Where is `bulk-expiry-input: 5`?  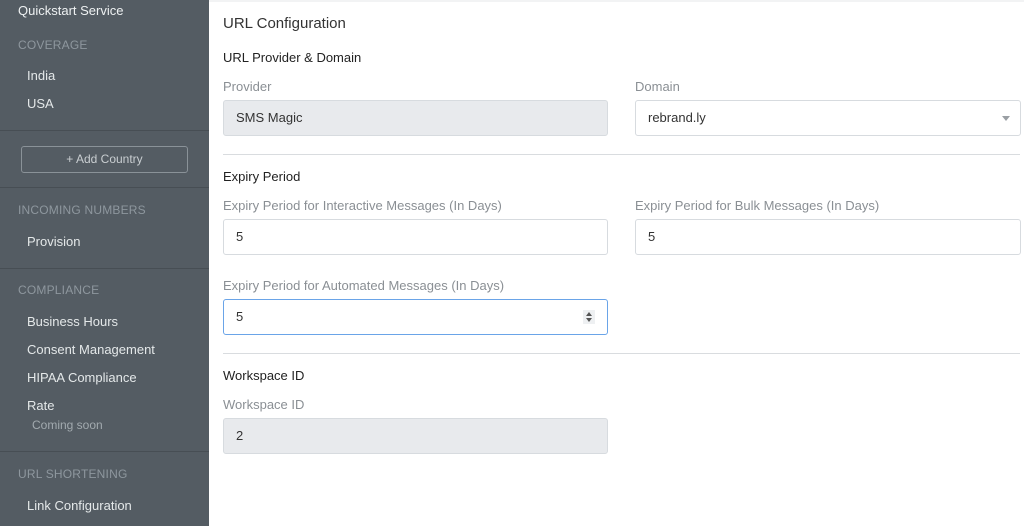
bulk-expiry-input: 5 is located at coordinates (828, 237).